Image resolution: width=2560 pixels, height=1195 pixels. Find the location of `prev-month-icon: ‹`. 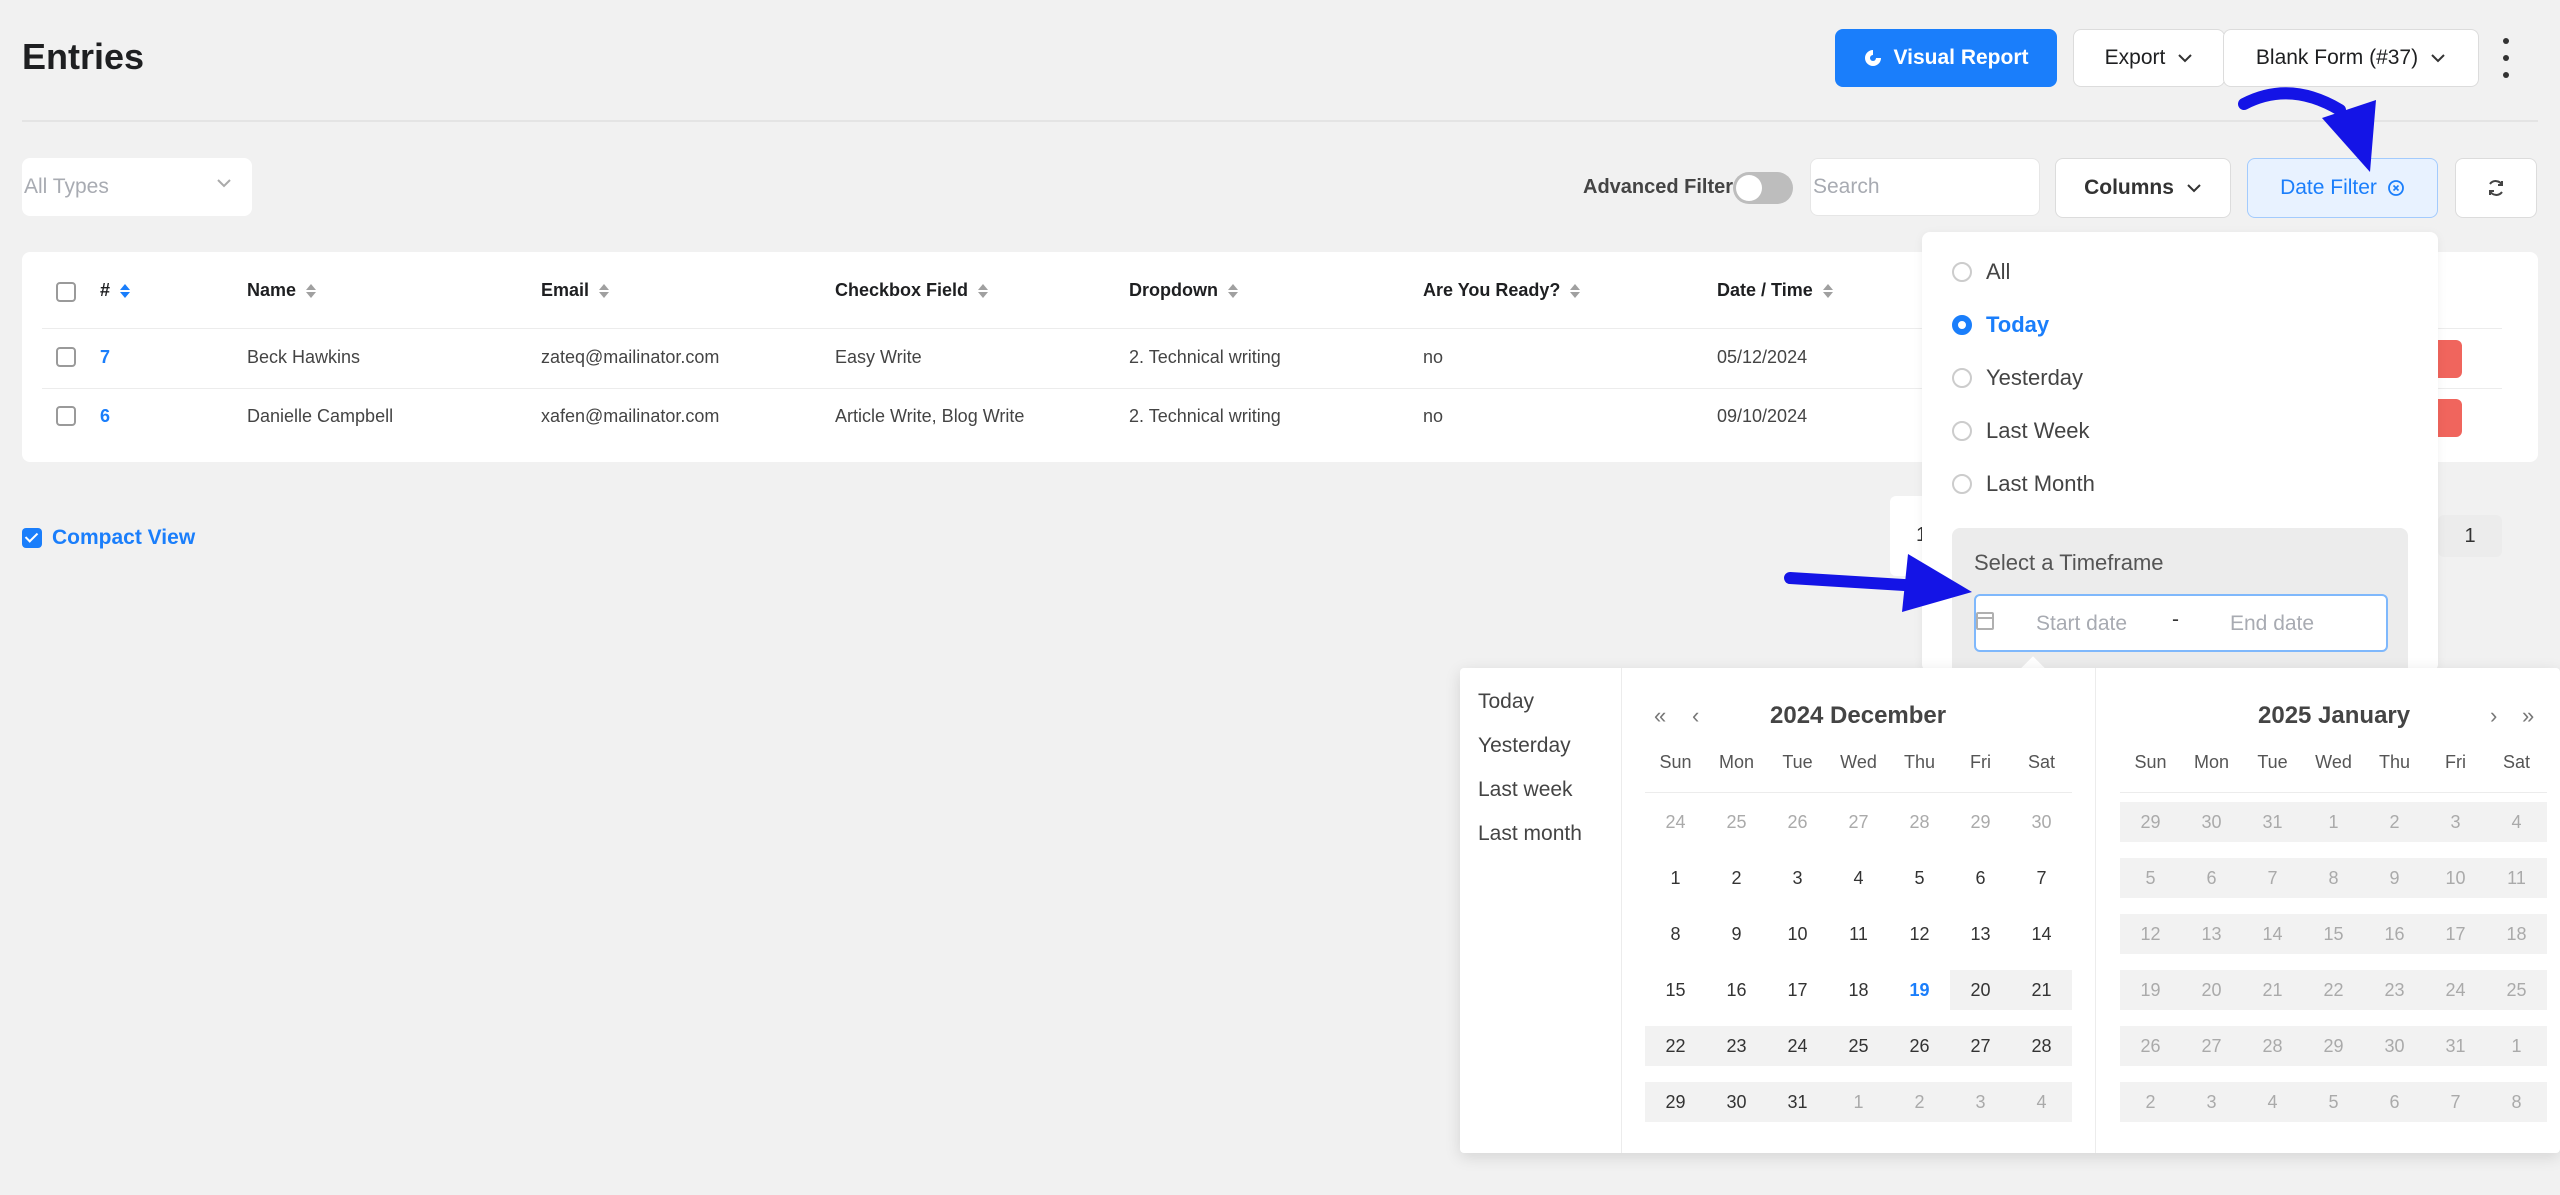

prev-month-icon: ‹ is located at coordinates (1695, 716).